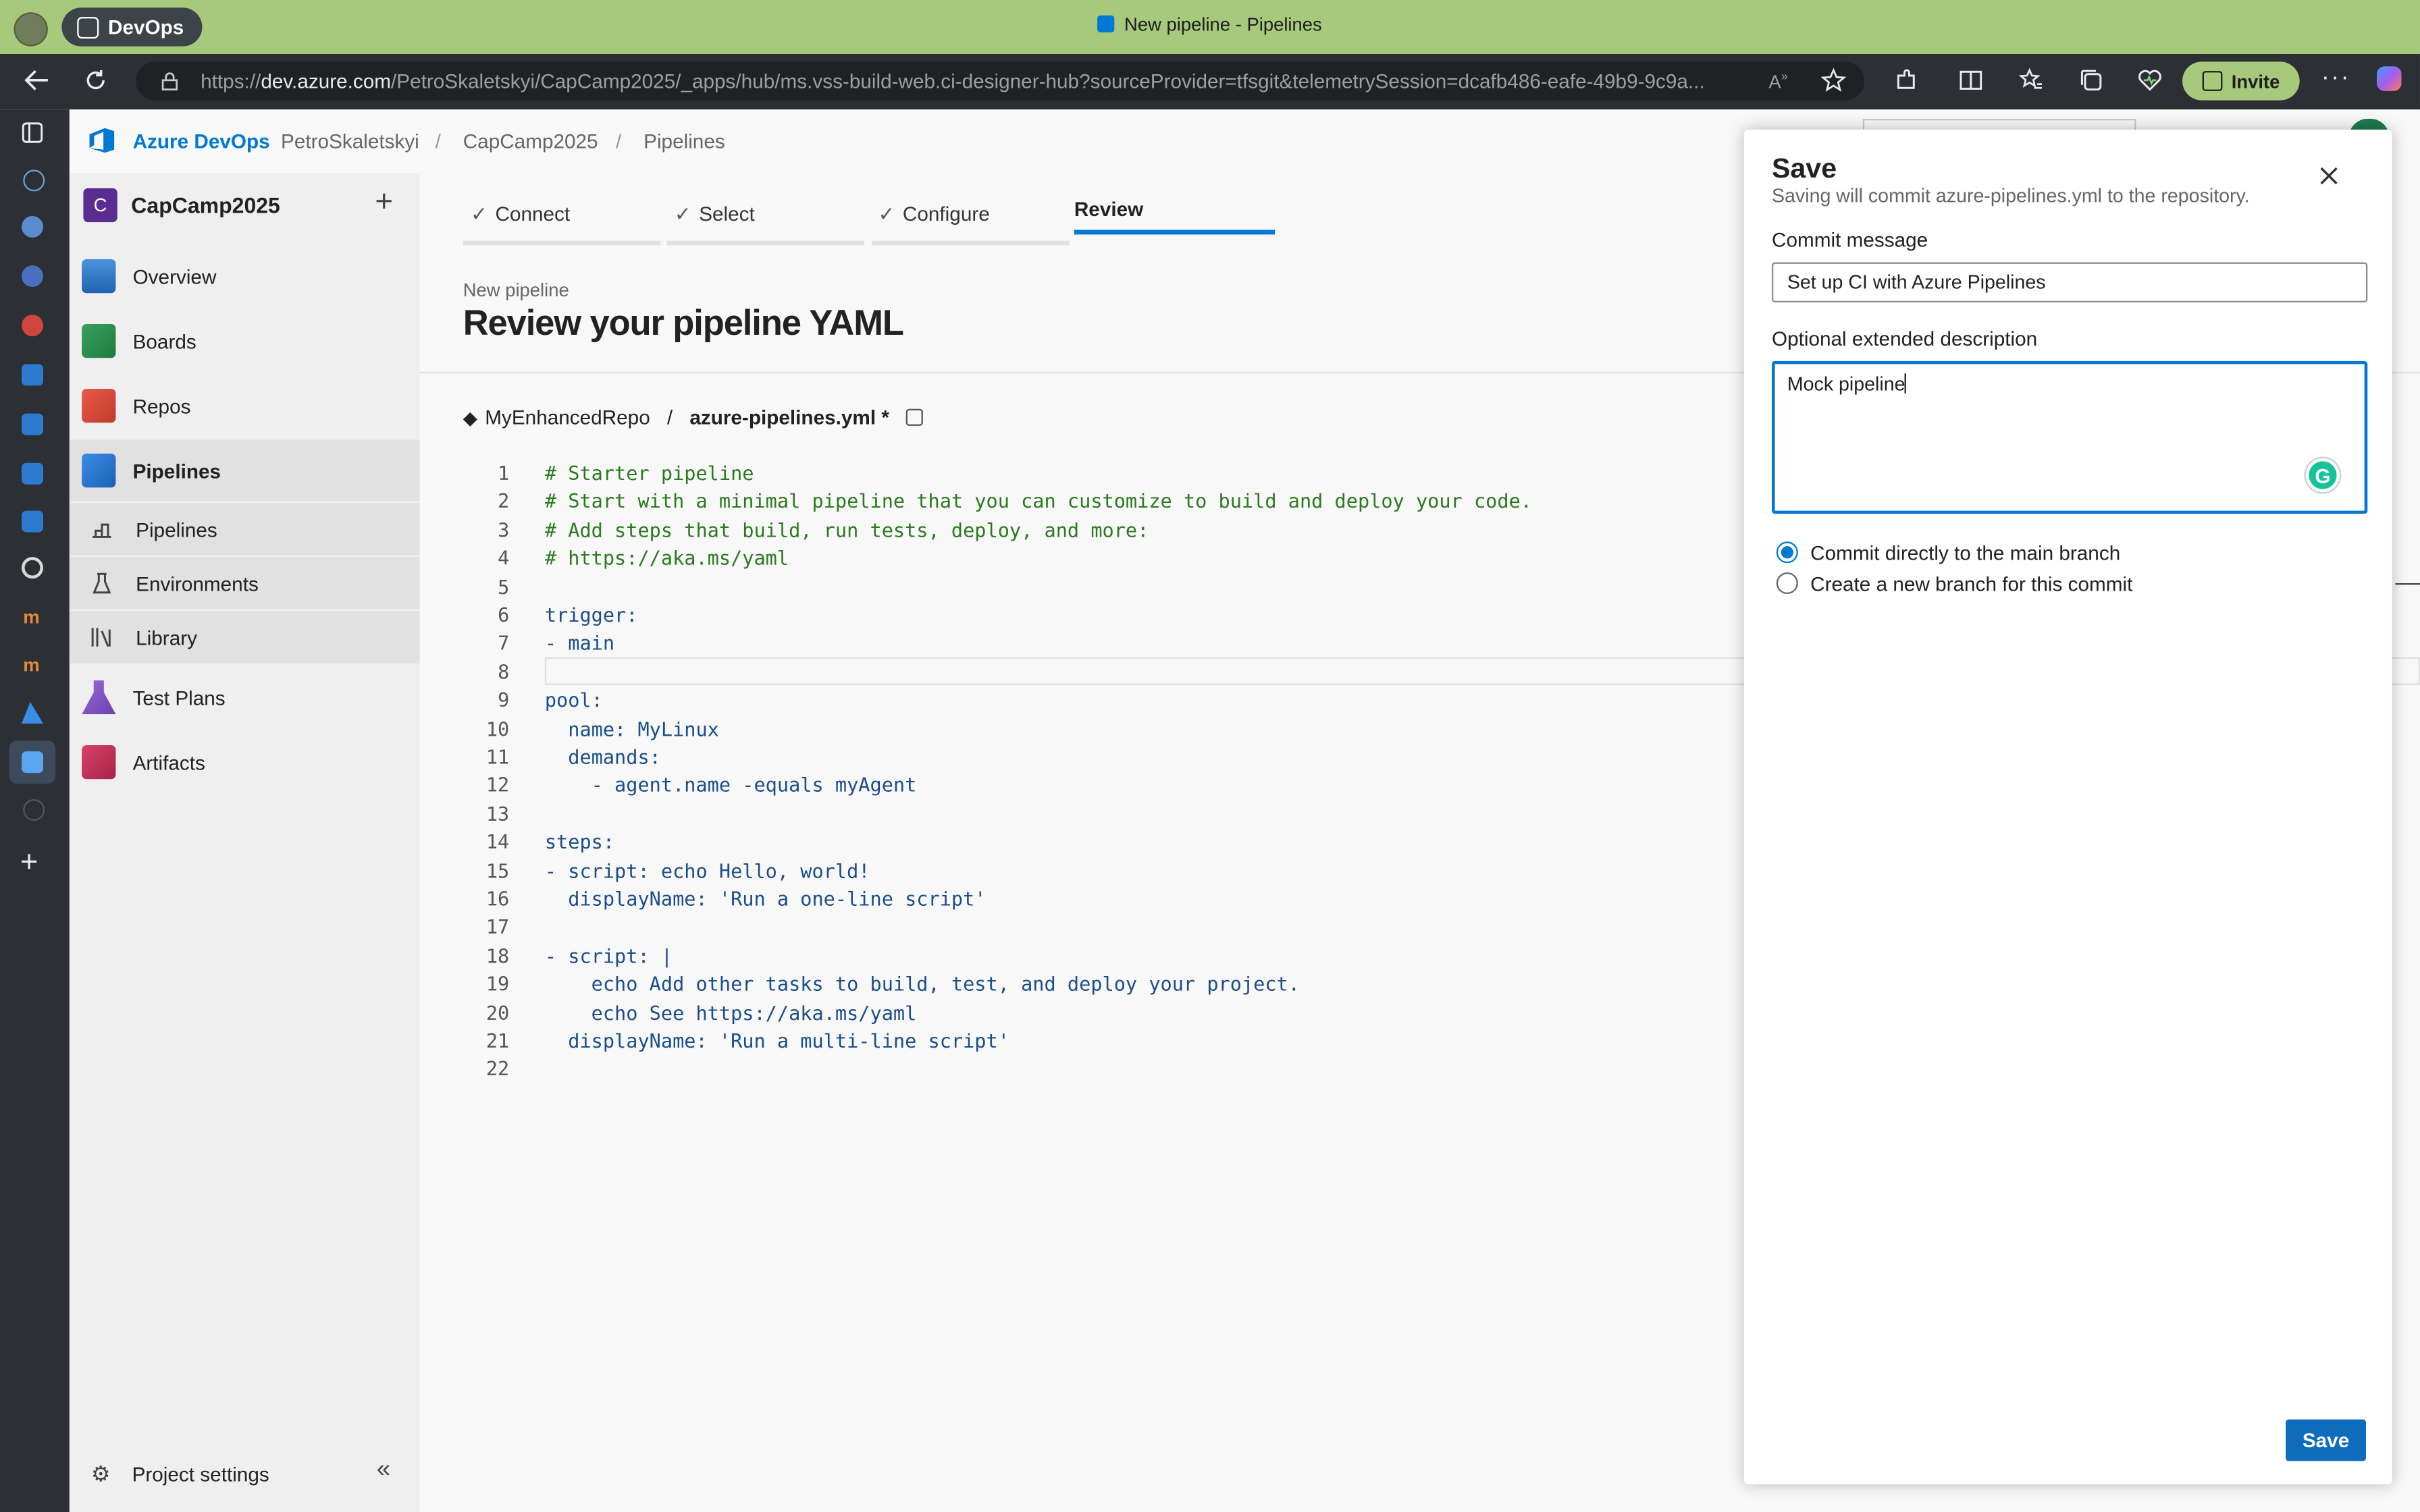  Describe the element at coordinates (244, 470) in the screenshot. I see `sidebar-item-pipelines: Pipelines` at that location.